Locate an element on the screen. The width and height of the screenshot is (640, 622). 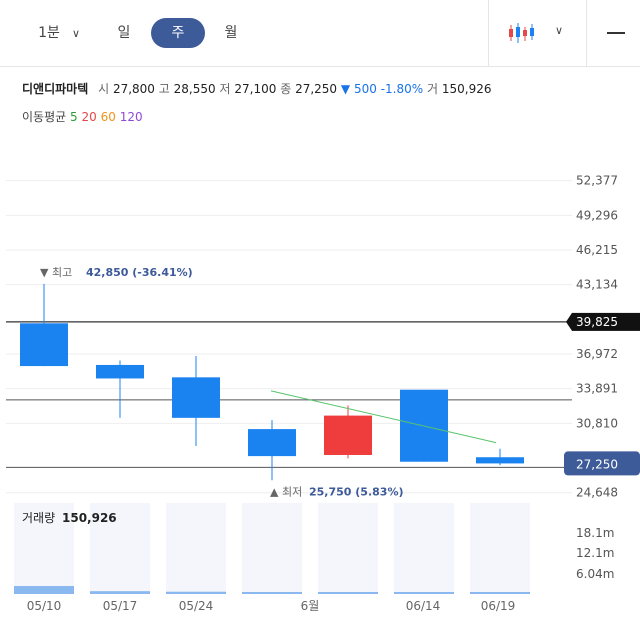
low-value: 27,100 is located at coordinates (255, 89).